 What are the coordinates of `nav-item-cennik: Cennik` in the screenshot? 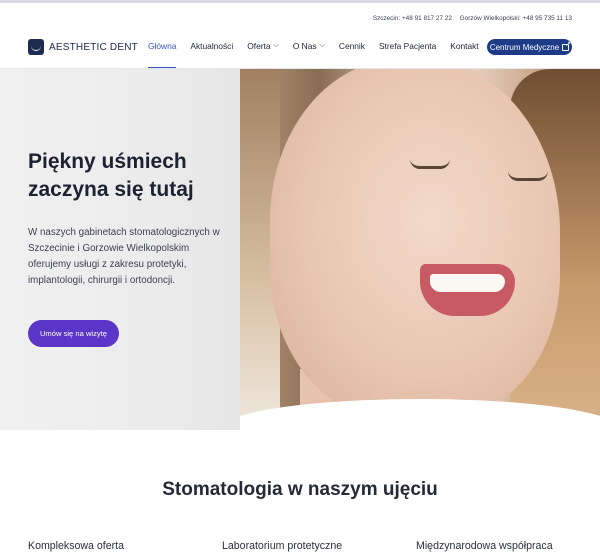 It's located at (352, 46).